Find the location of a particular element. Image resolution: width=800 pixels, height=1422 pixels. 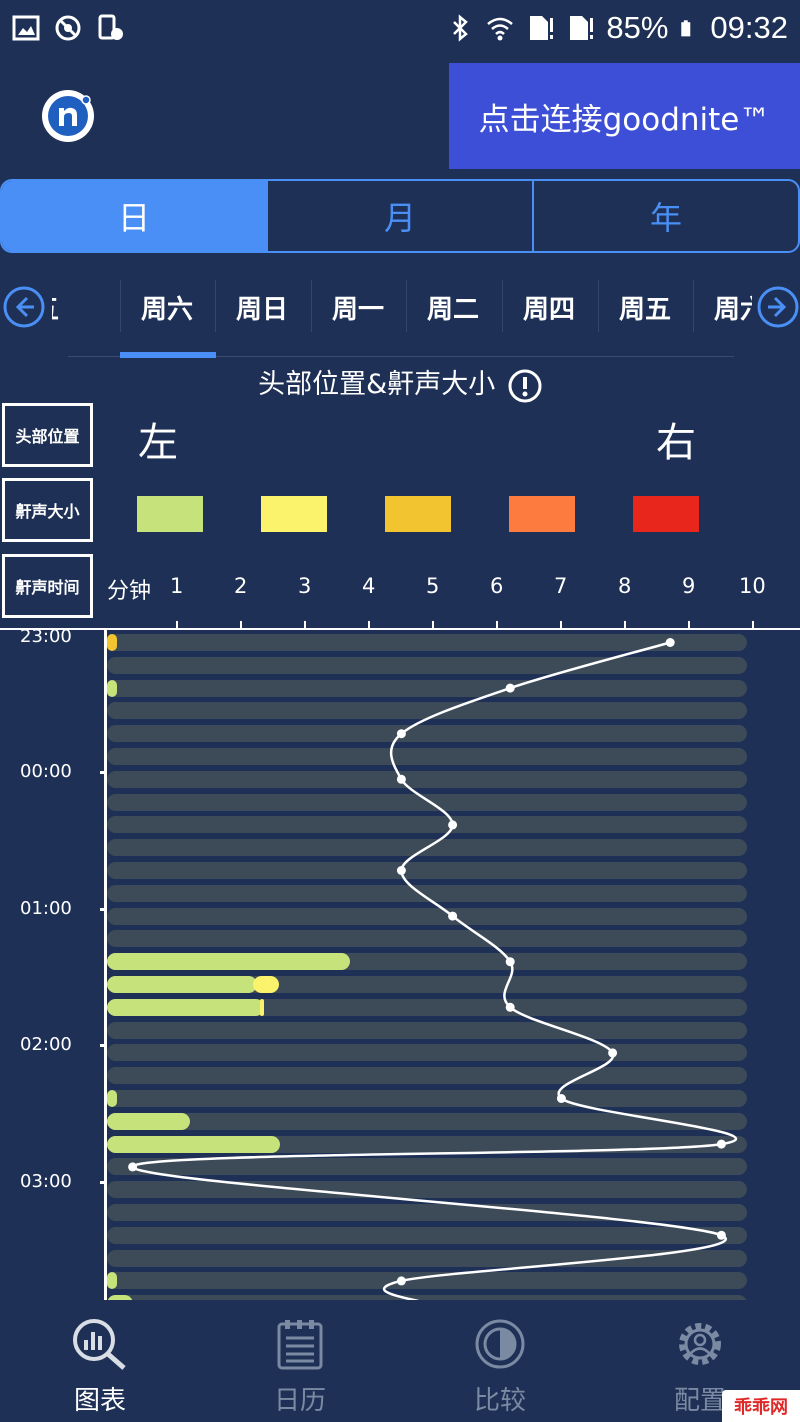

nav-chart: 图表 is located at coordinates (100, 1361).